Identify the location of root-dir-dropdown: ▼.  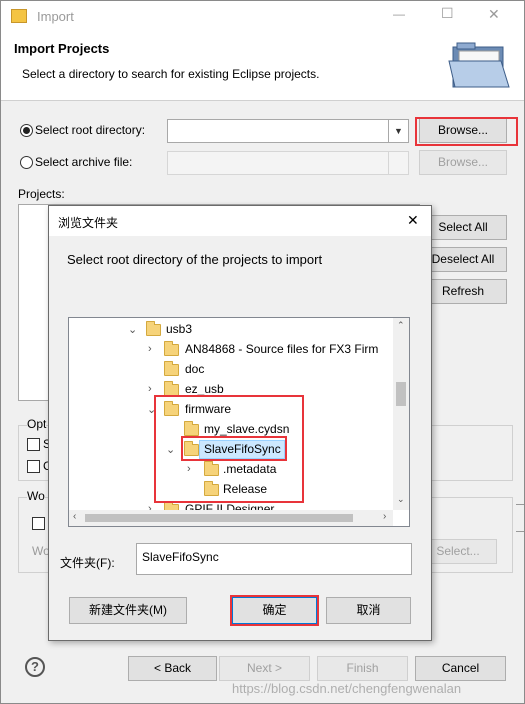
(399, 131).